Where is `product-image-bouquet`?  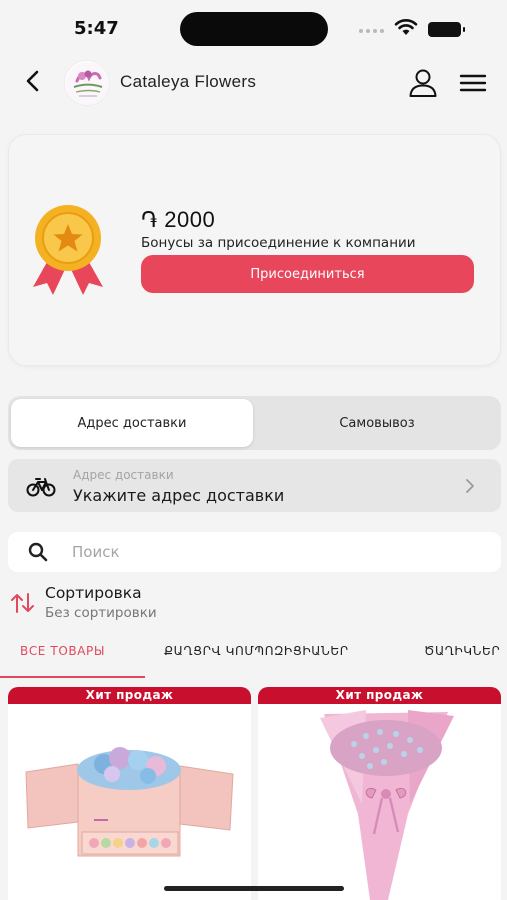 product-image-bouquet is located at coordinates (379, 802).